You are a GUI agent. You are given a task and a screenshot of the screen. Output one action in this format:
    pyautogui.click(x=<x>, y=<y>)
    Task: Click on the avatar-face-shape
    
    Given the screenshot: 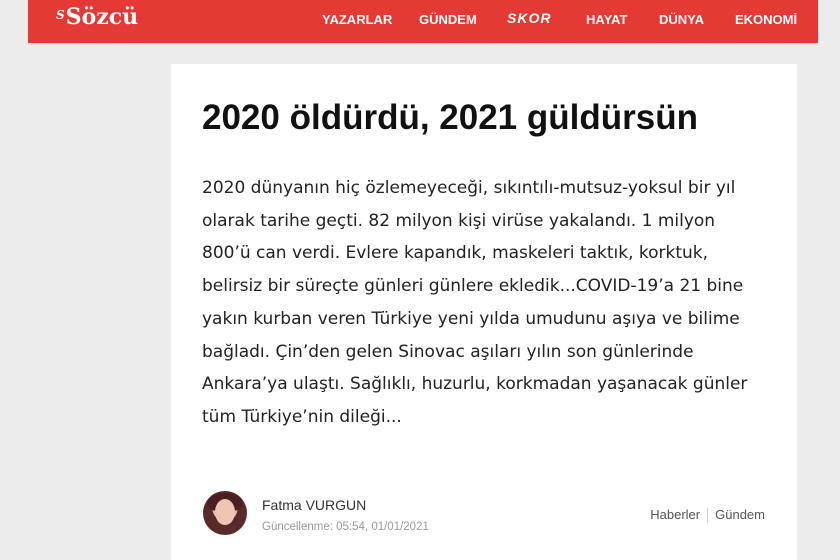 What is the action you would take?
    pyautogui.click(x=225, y=512)
    